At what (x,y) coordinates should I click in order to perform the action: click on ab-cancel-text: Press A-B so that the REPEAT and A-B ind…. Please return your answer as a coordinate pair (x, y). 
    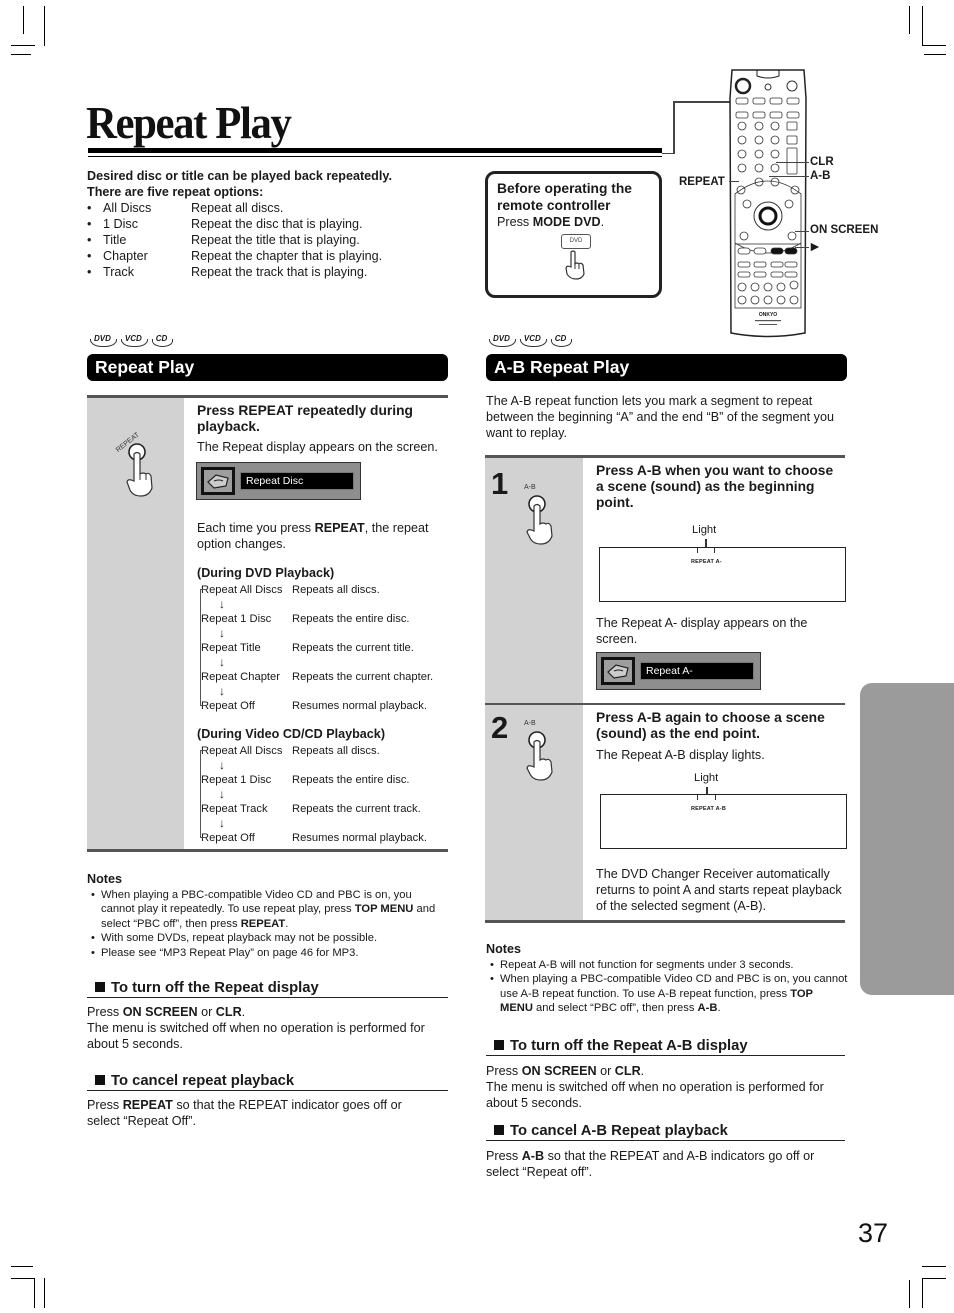
    Looking at the image, I should click on (661, 1164).